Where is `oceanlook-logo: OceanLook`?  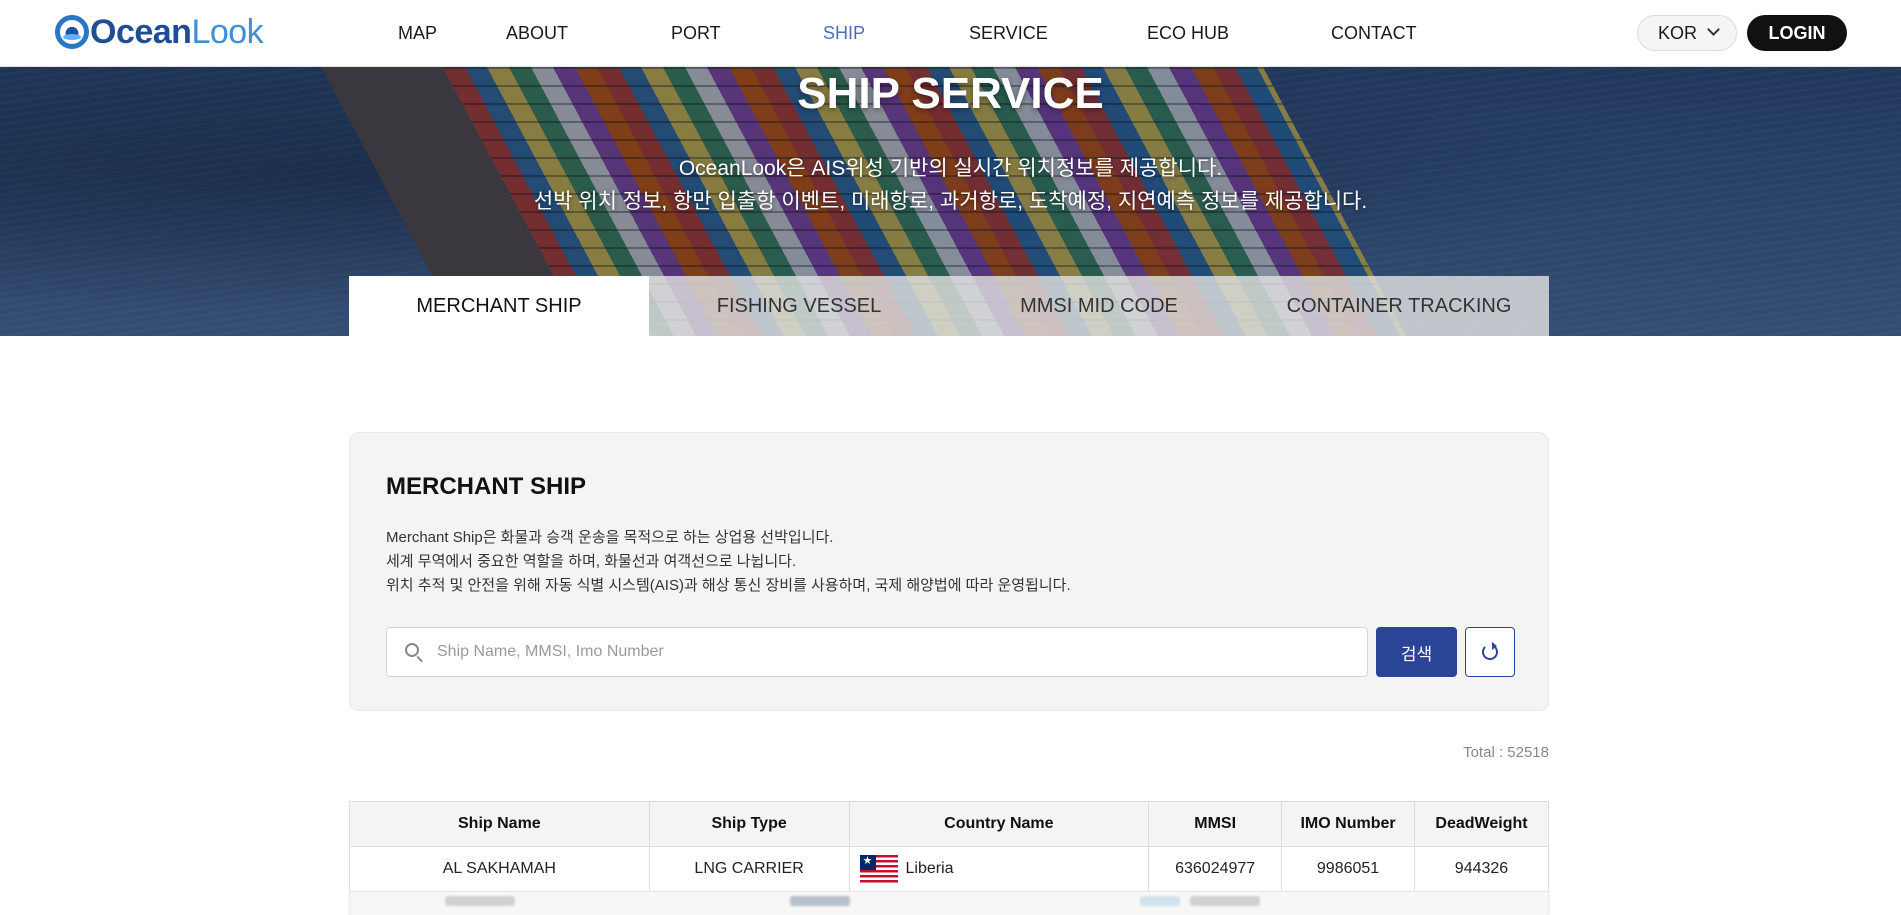
oceanlook-logo: OceanLook is located at coordinates (159, 32).